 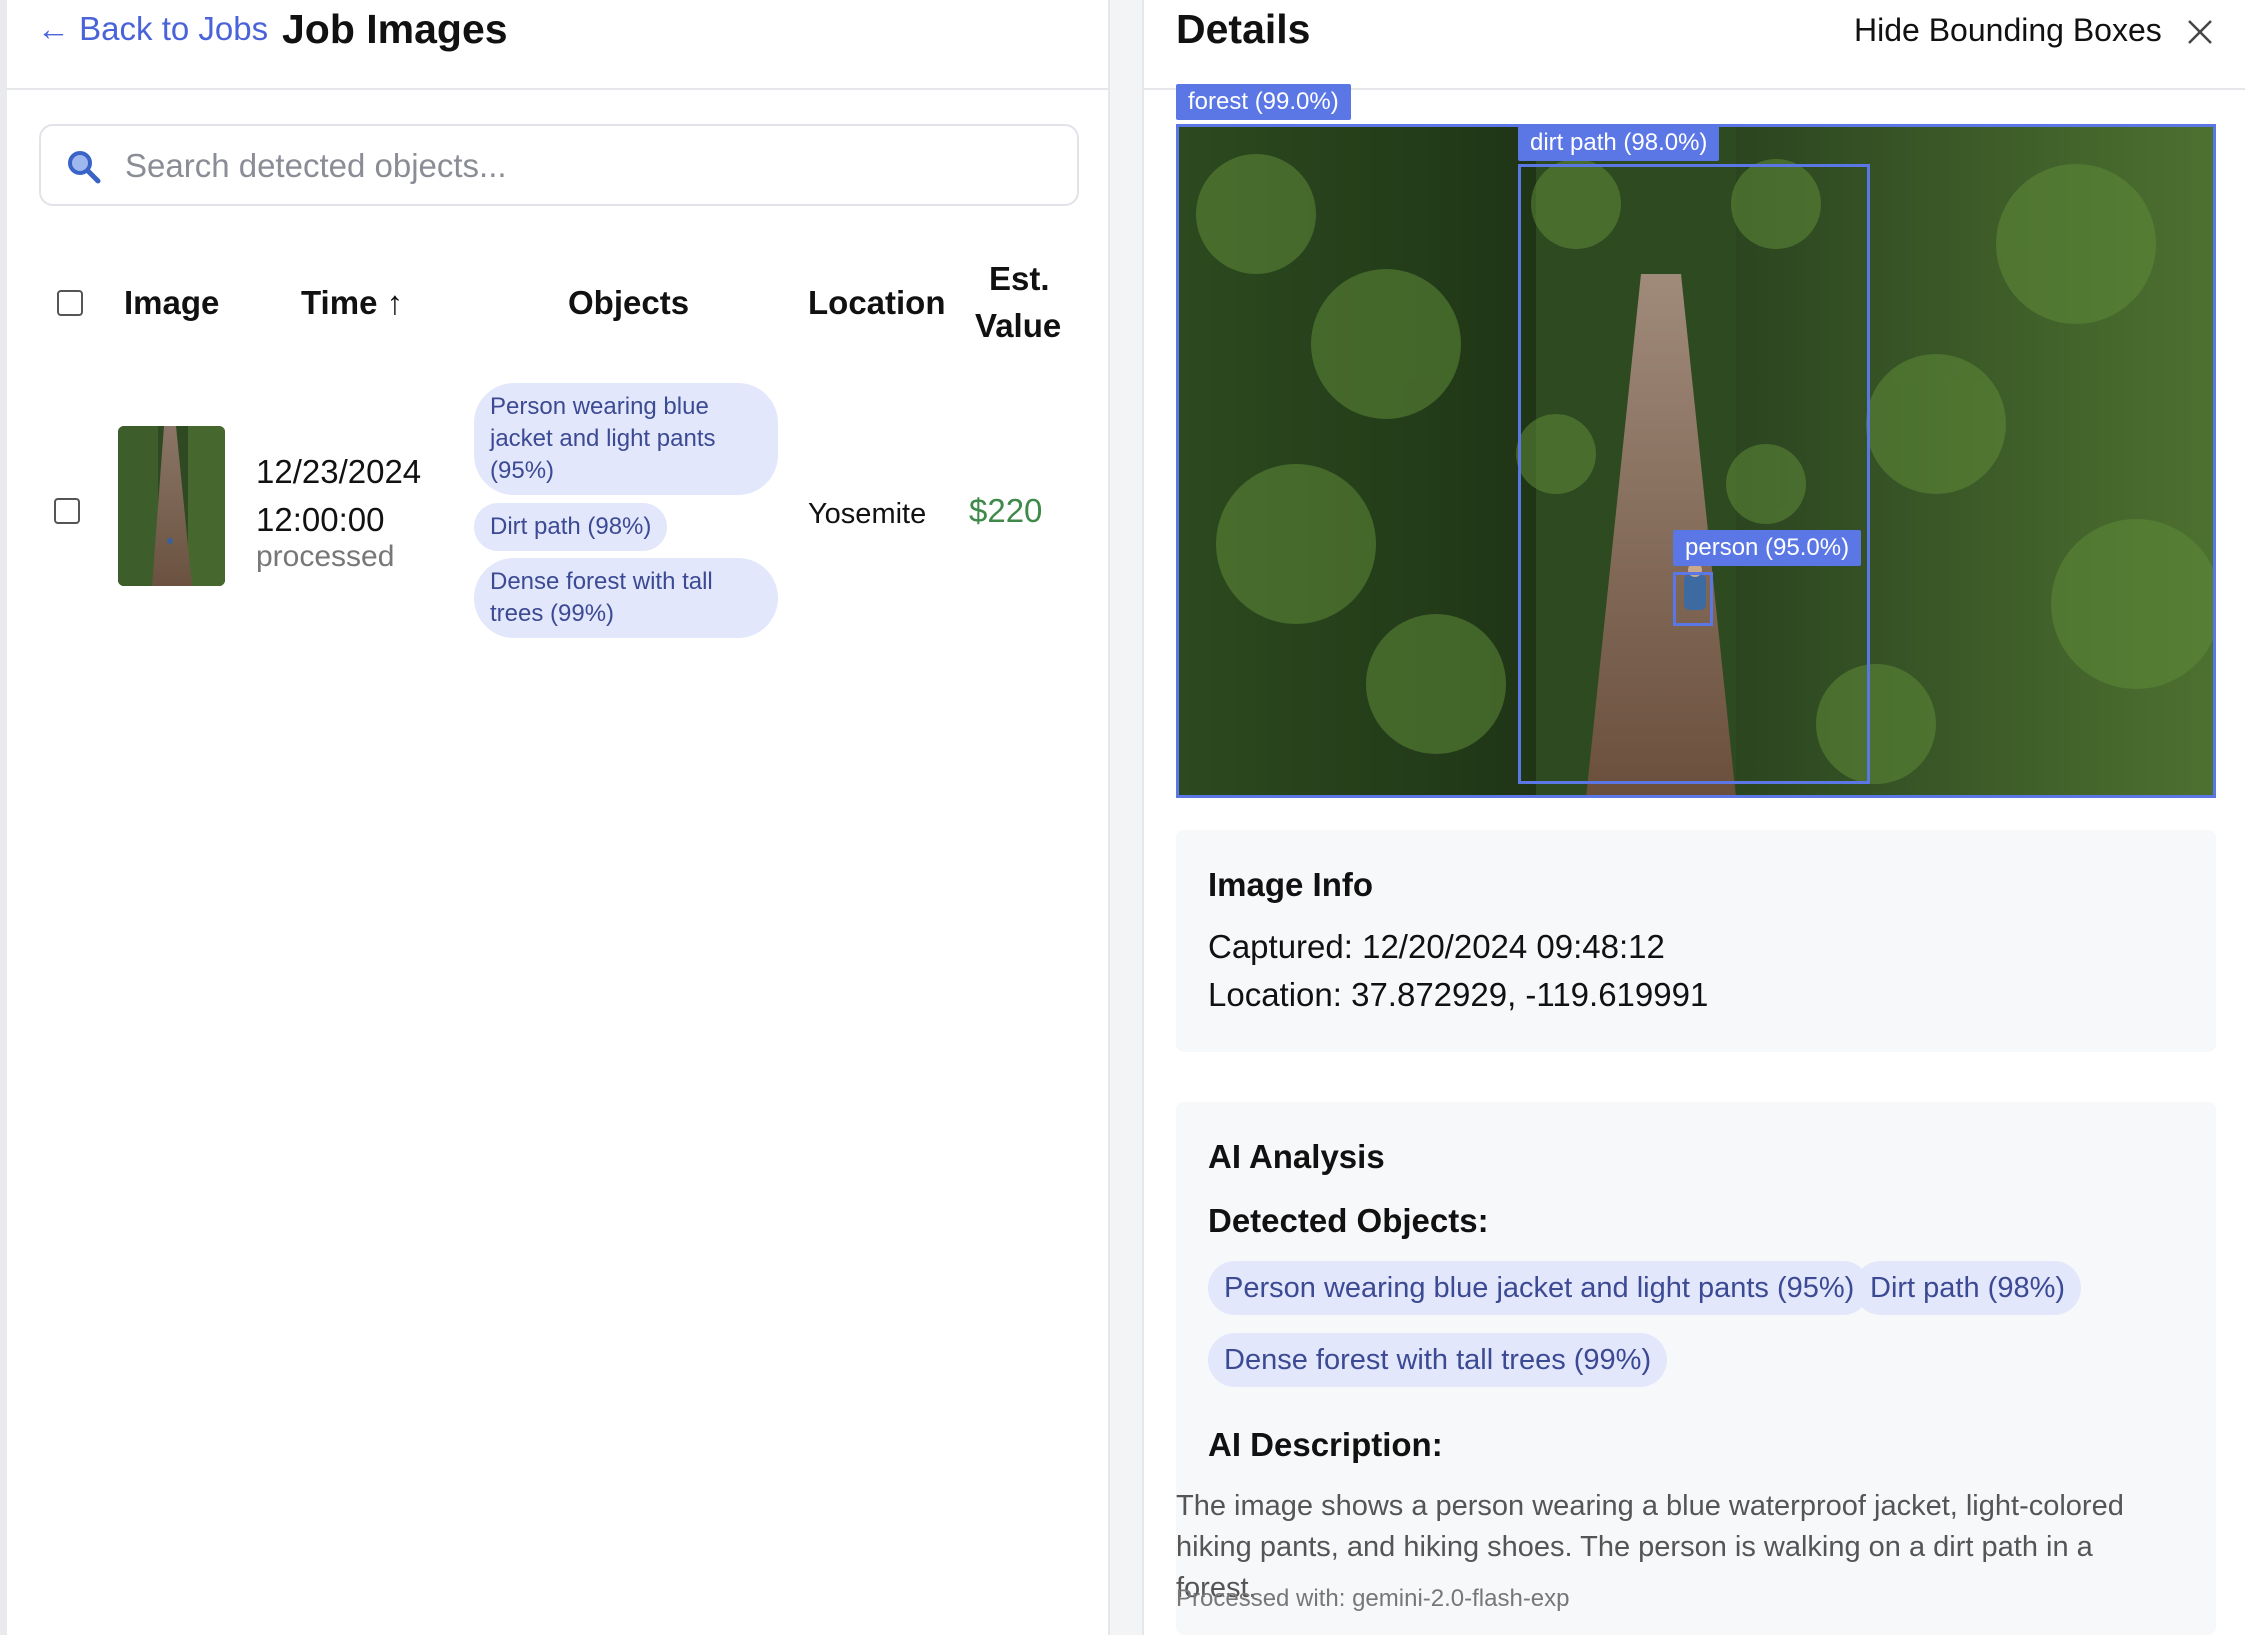 I want to click on column-header-value-line1: Est., so click(x=1019, y=278).